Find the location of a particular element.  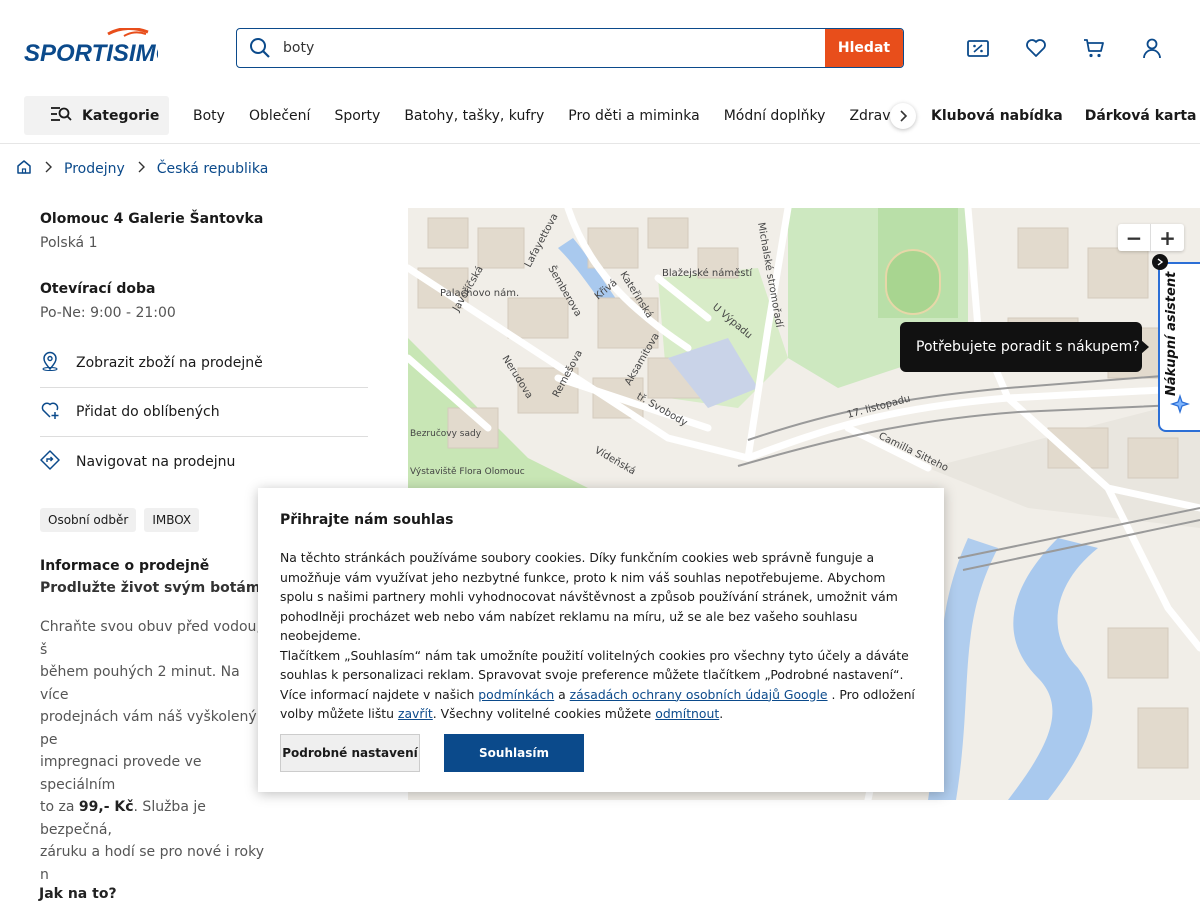

header-icons is located at coordinates (1065, 48).